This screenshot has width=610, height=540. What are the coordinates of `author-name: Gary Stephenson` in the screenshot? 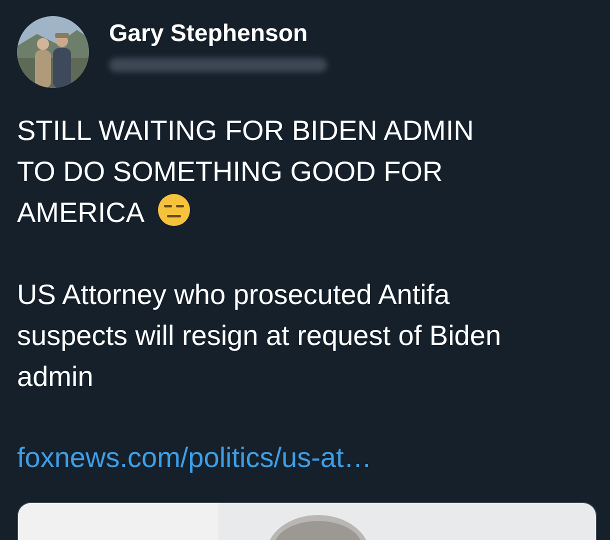 It's located at (218, 34).